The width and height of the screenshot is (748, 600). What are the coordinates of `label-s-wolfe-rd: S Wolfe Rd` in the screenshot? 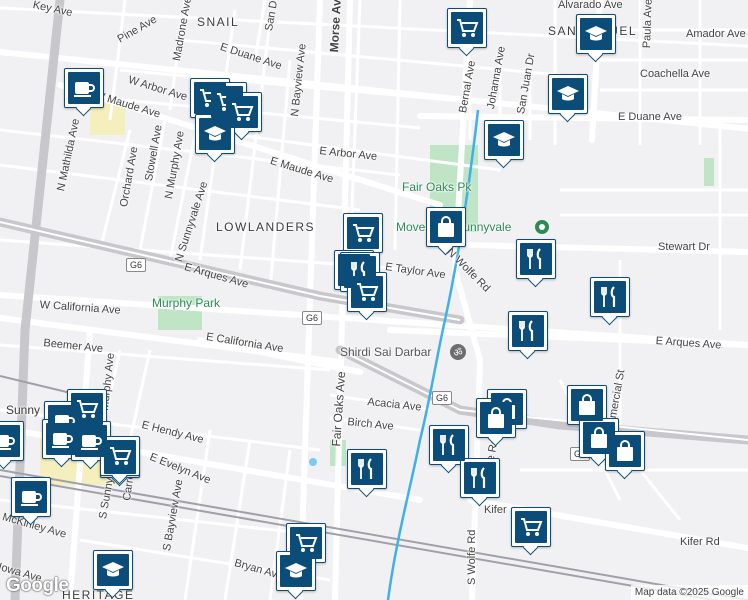 It's located at (472, 557).